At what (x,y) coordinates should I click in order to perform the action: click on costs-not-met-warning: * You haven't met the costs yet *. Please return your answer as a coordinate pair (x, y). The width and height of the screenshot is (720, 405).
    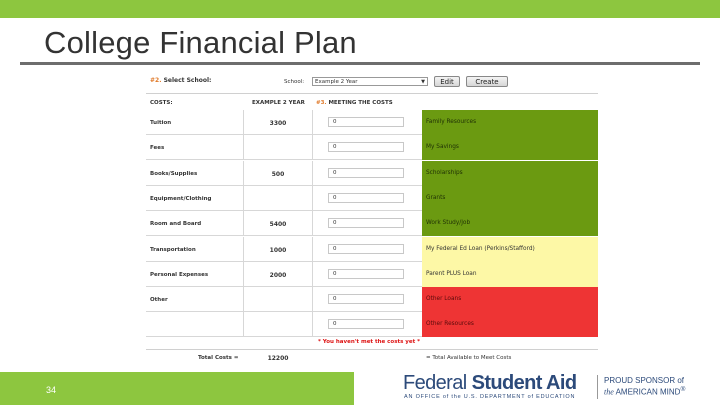
    Looking at the image, I should click on (369, 342).